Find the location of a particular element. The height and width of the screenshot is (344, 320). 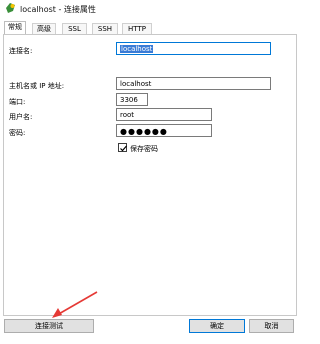

username-label: 用户名: is located at coordinates (21, 117).